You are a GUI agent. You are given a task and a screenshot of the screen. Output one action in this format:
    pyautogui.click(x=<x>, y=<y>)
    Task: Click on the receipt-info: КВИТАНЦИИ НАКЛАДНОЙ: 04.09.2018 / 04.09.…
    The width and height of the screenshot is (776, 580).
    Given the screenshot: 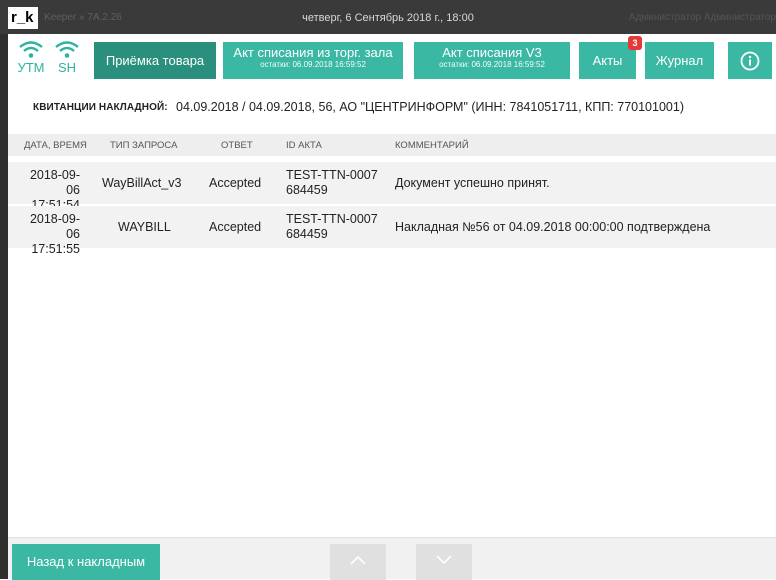 What is the action you would take?
    pyautogui.click(x=392, y=108)
    